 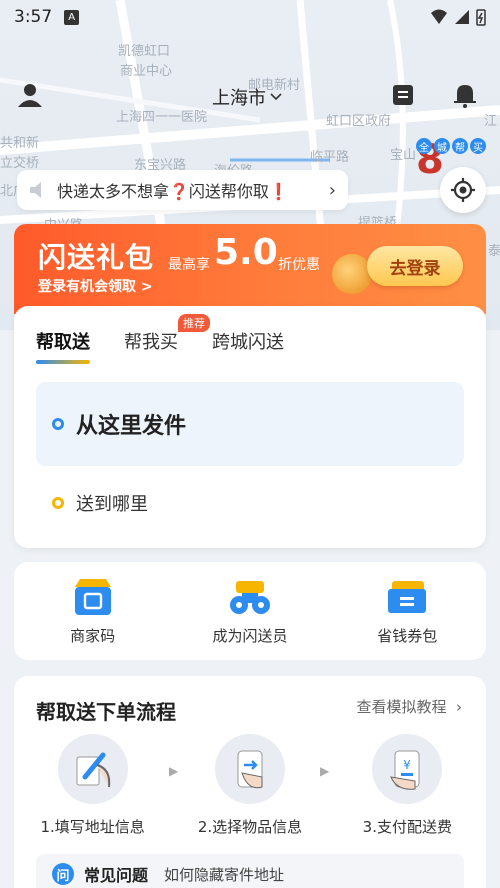 I want to click on shortcut-label: 省钱券包, so click(x=407, y=635).